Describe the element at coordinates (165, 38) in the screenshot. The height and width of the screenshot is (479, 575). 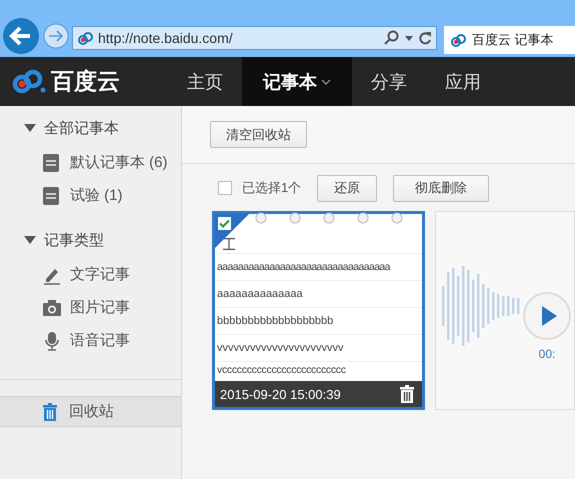
I see `url-text: http://note.baidu.com/` at that location.